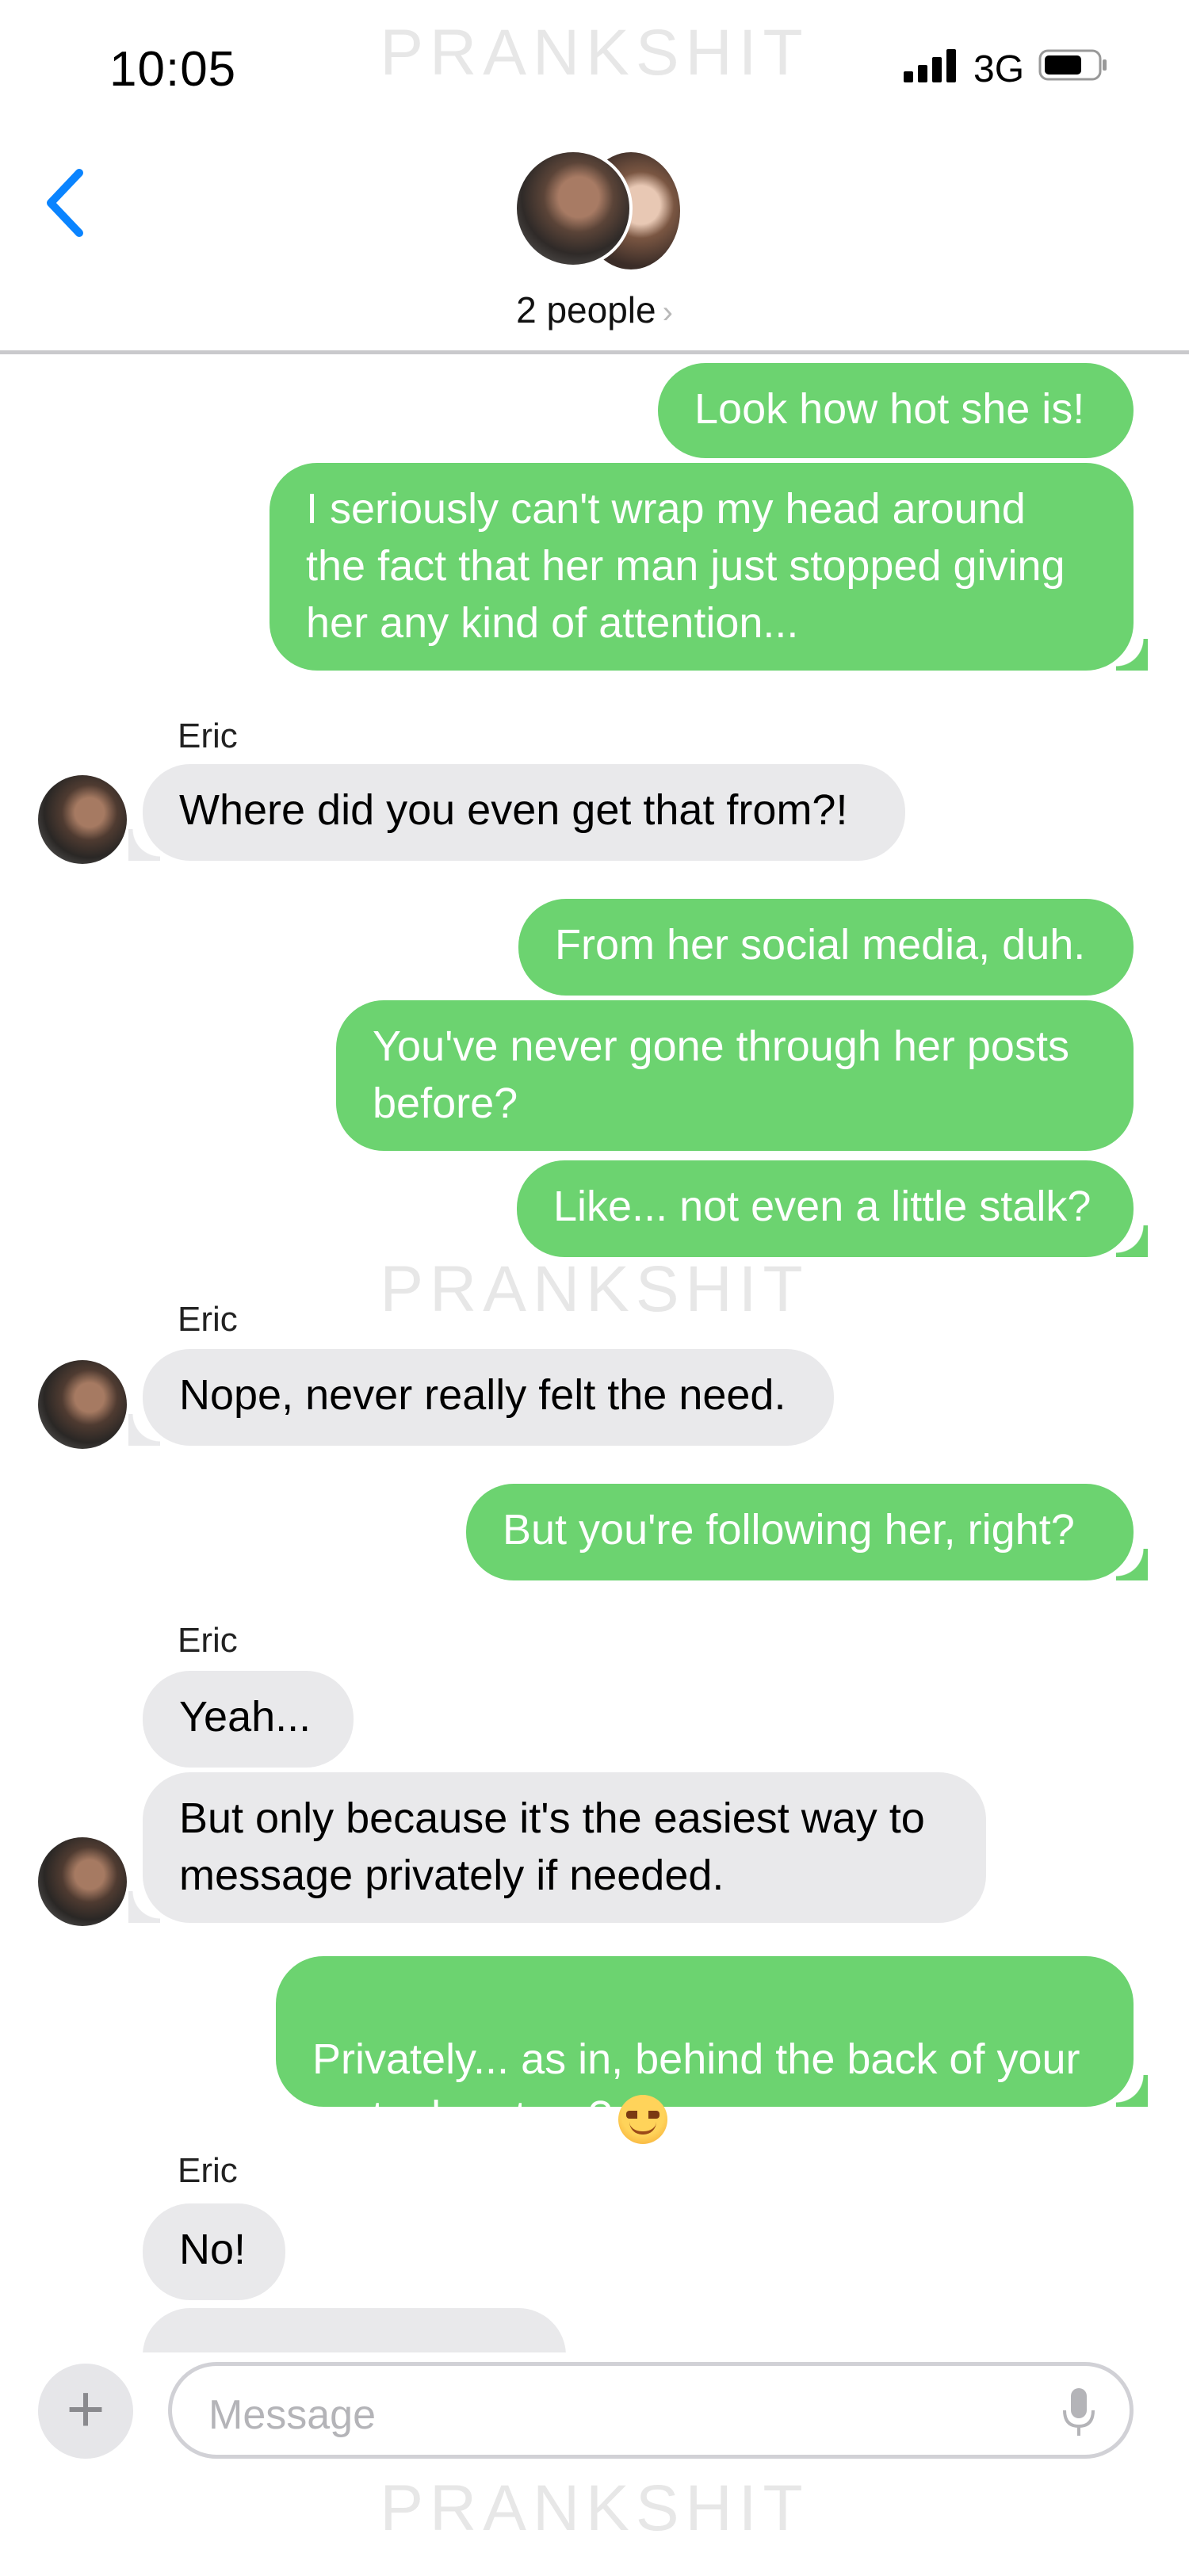 The height and width of the screenshot is (2576, 1189). I want to click on message-outgoing: But you're following her, right?, so click(807, 1532).